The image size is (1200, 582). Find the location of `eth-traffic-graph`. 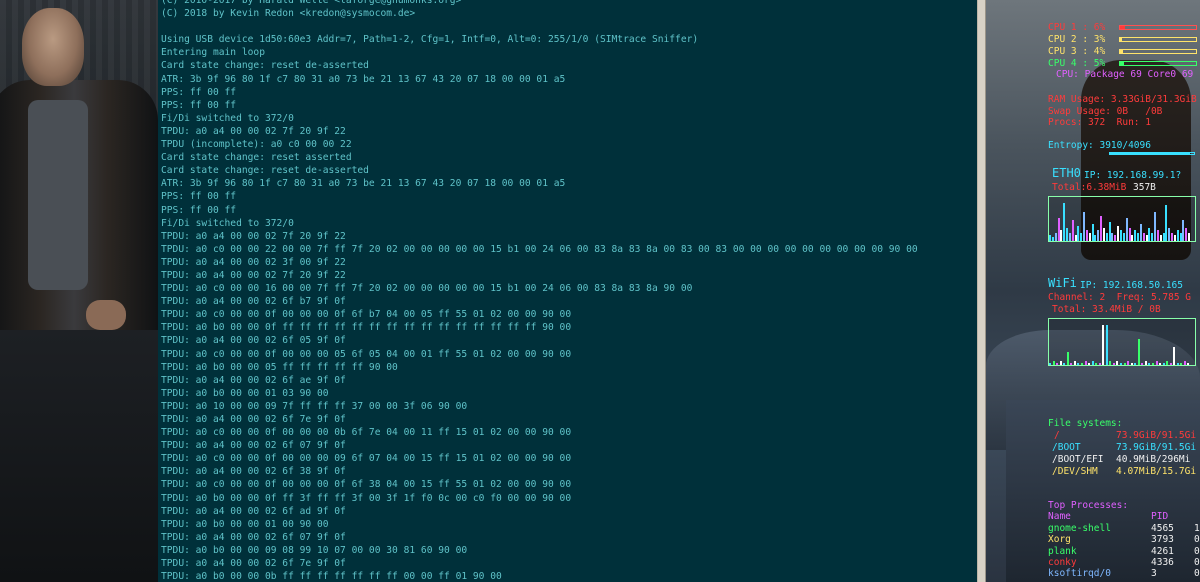

eth-traffic-graph is located at coordinates (1122, 219).